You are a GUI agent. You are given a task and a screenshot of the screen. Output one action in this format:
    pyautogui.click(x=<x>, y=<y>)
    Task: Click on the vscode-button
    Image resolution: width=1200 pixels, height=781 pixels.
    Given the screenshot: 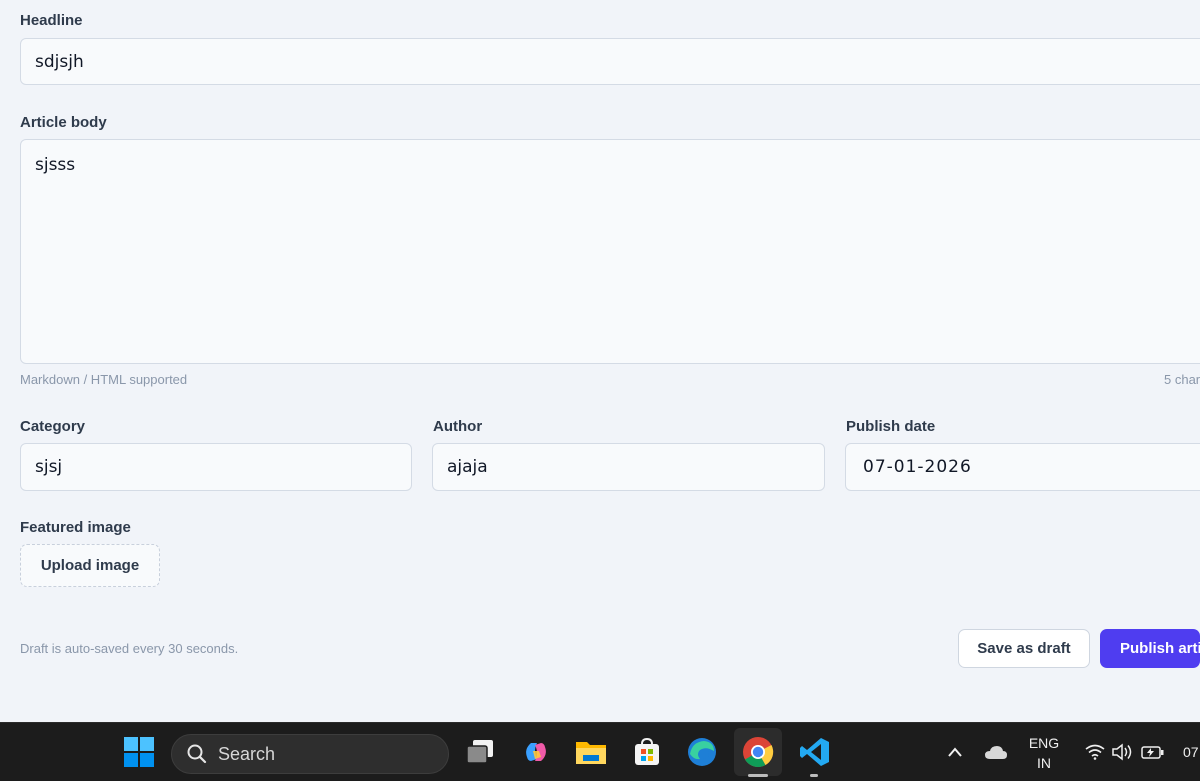 What is the action you would take?
    pyautogui.click(x=815, y=752)
    